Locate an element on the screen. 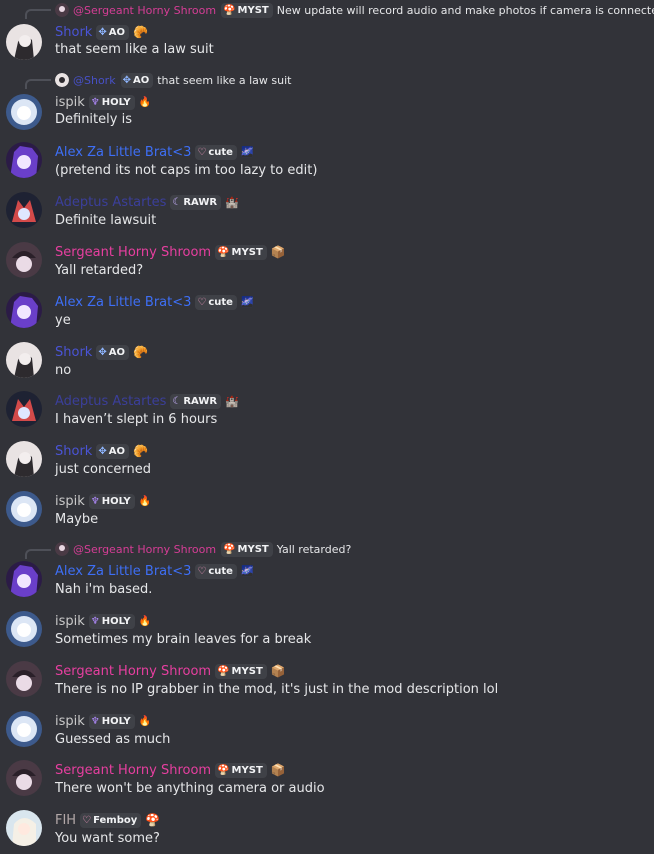  message-text: Guessed as much is located at coordinates (113, 739).